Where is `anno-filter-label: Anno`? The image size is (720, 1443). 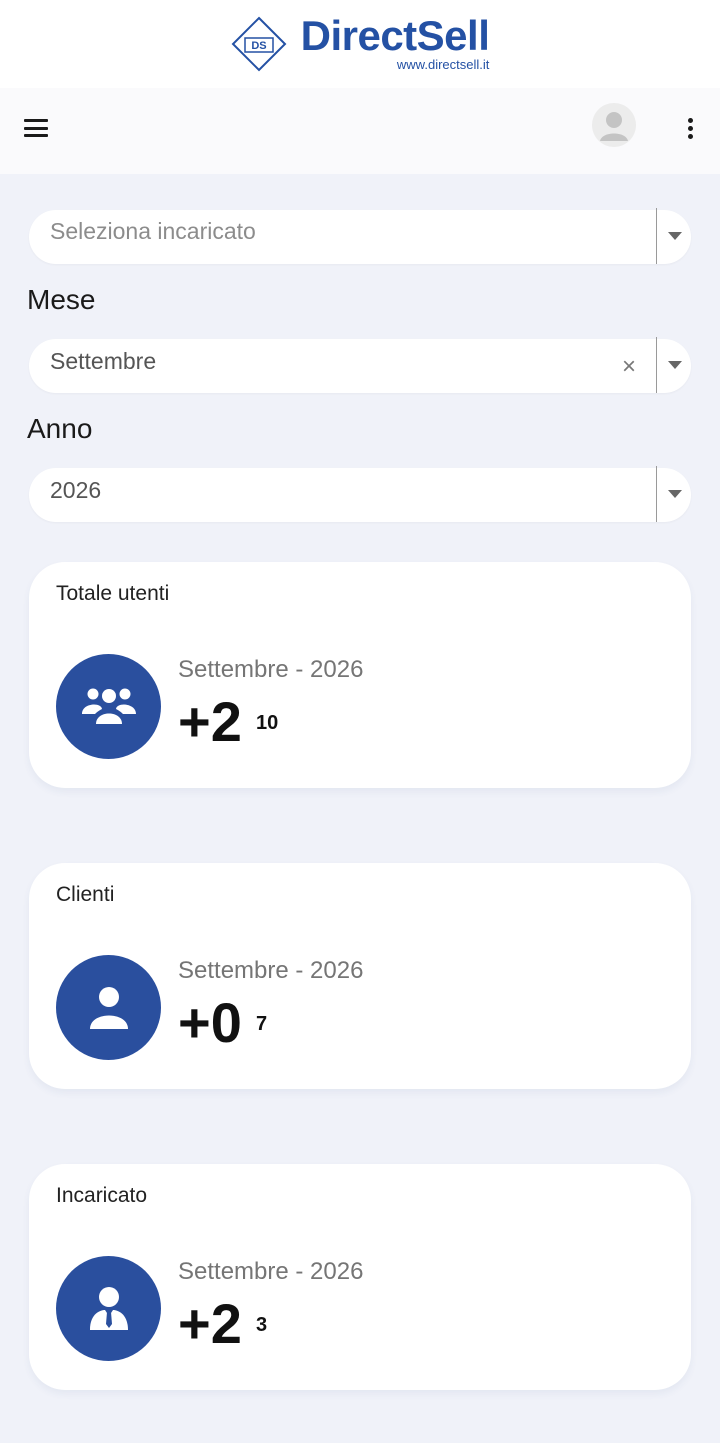 anno-filter-label: Anno is located at coordinates (60, 428).